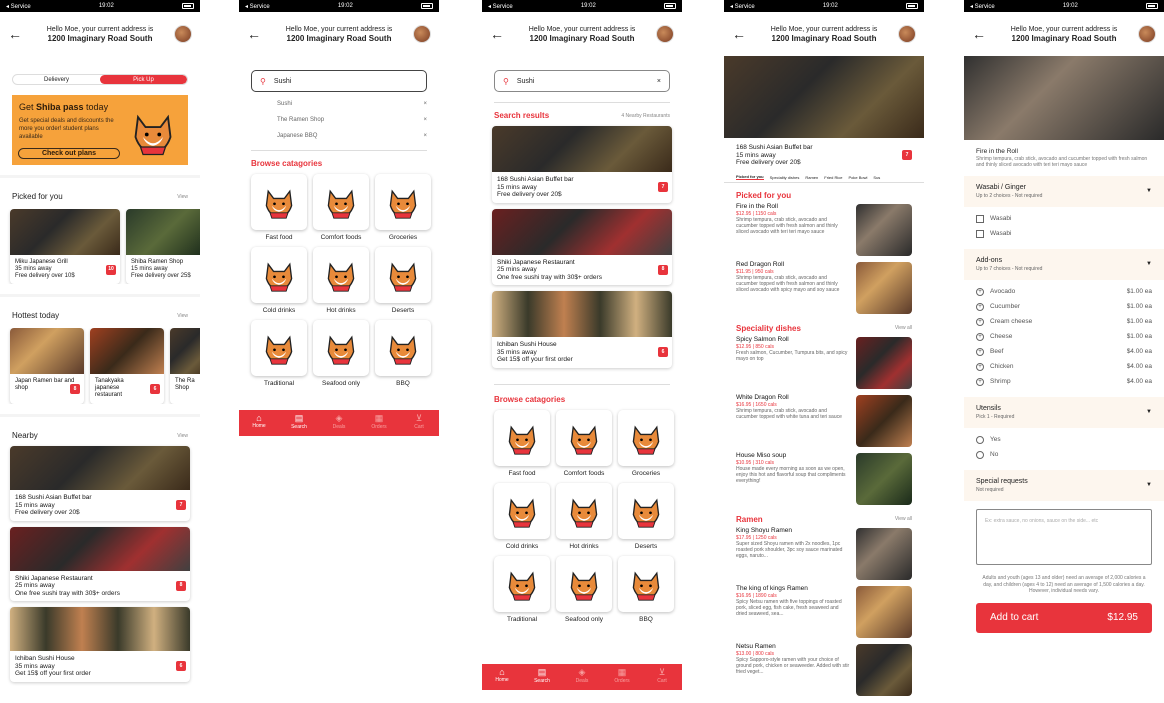 The image size is (1164, 703). I want to click on clear-icon: ×, so click(659, 81).